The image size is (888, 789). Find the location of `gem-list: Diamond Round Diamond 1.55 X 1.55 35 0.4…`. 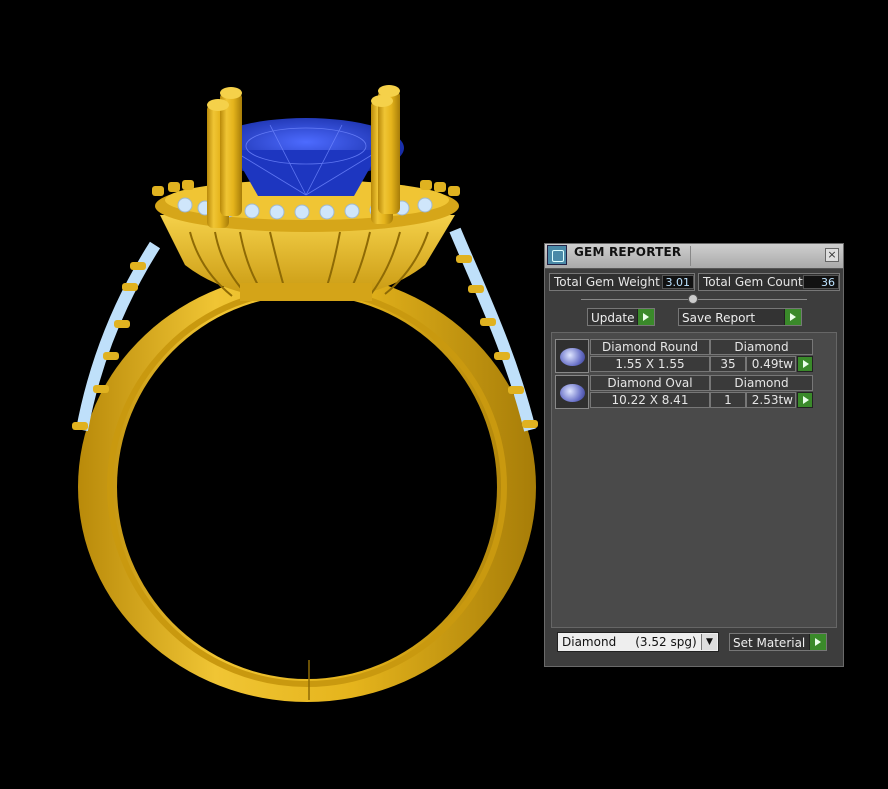

gem-list: Diamond Round Diamond 1.55 X 1.55 35 0.4… is located at coordinates (694, 480).